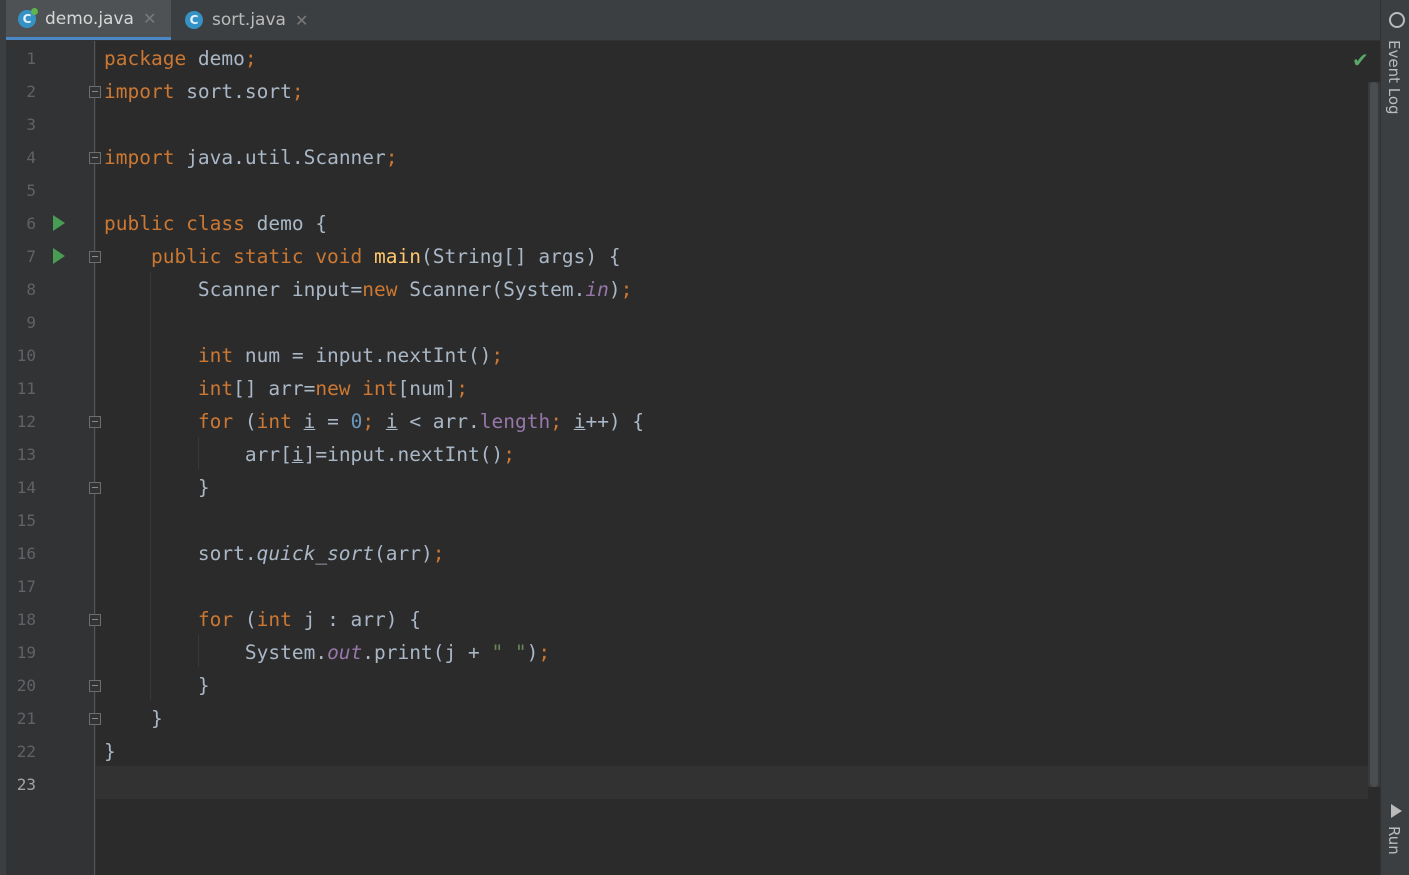 The image size is (1409, 875). I want to click on code-line: package demo;, so click(180, 58).